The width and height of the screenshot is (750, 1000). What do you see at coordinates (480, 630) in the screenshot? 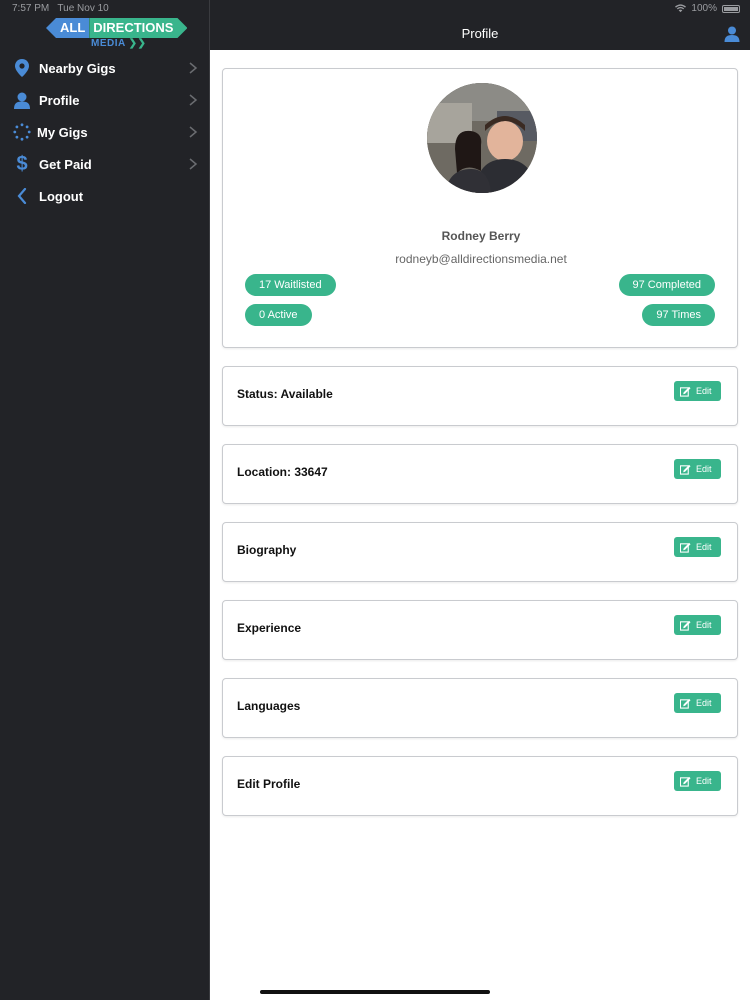
I see `experience-section: Experience Edit` at bounding box center [480, 630].